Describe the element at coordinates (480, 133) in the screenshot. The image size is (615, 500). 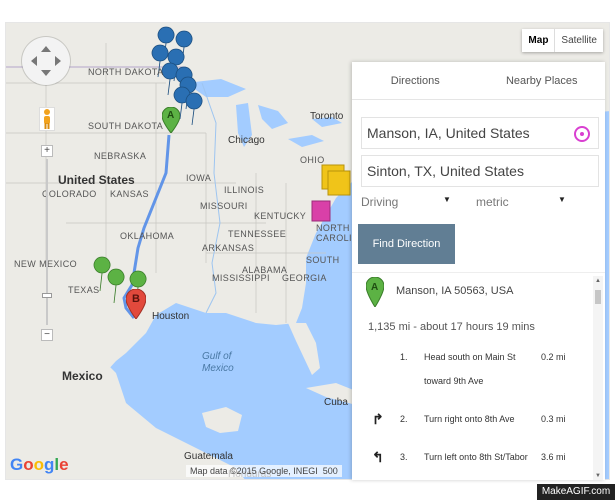
I see `origin-input: Manson, IA, United States` at that location.